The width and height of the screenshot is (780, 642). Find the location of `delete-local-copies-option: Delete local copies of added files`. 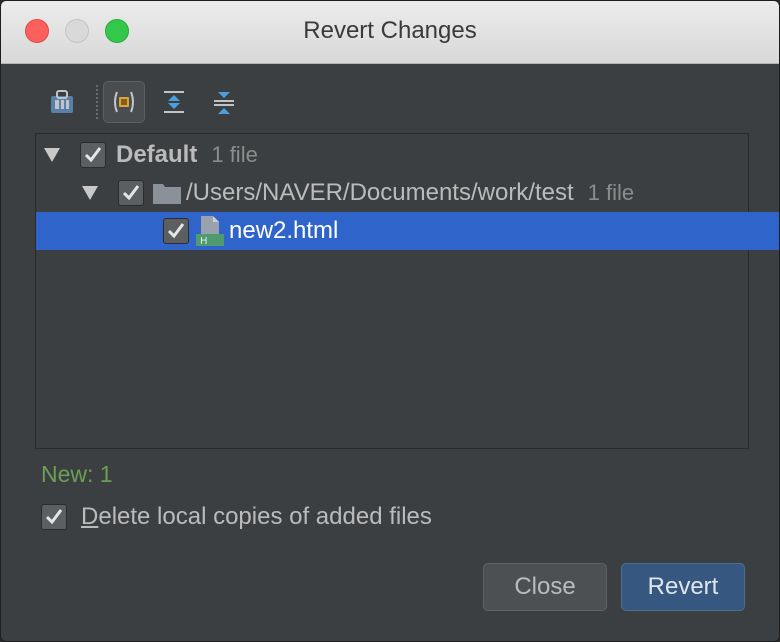

delete-local-copies-option: Delete local copies of added files is located at coordinates (236, 517).